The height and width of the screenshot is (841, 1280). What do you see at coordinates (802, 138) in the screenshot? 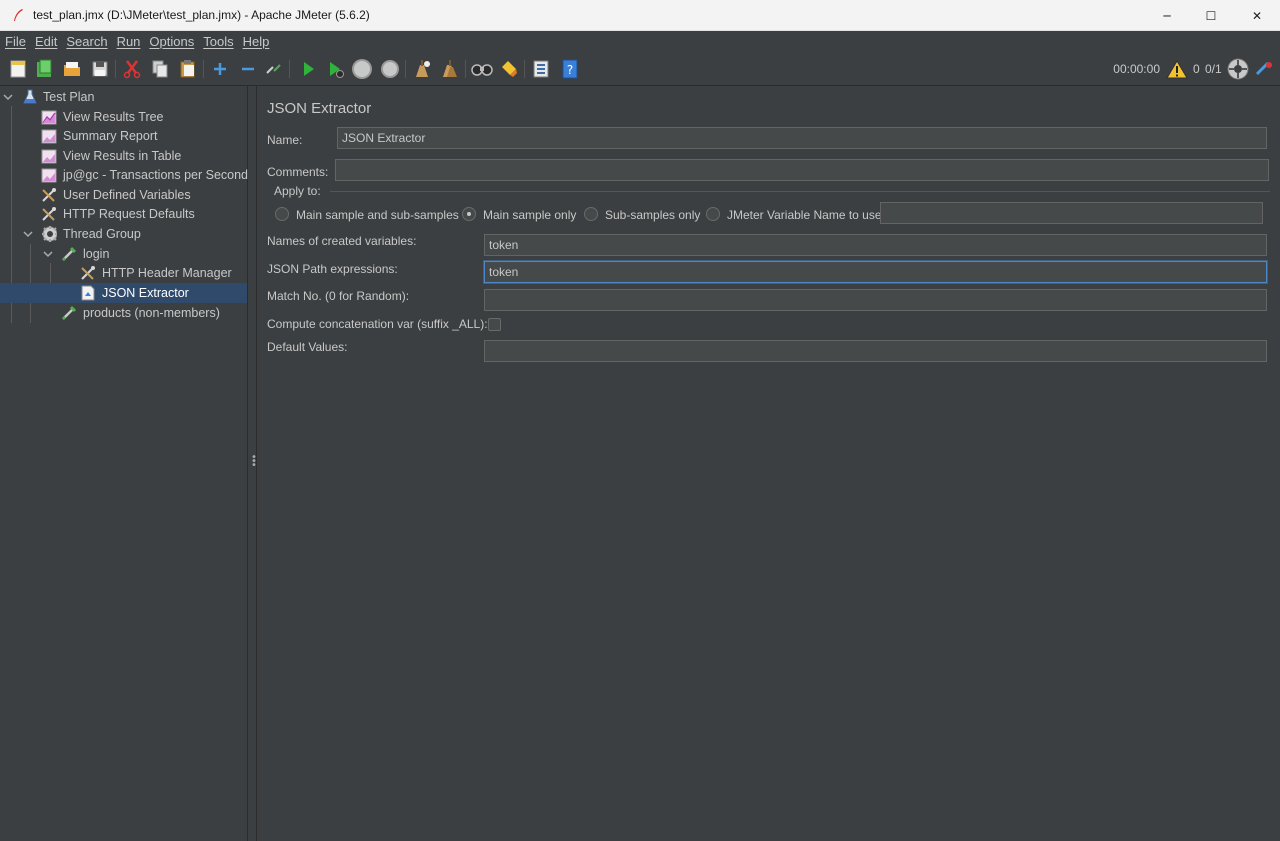
I see `name-field: JSON Extractor` at bounding box center [802, 138].